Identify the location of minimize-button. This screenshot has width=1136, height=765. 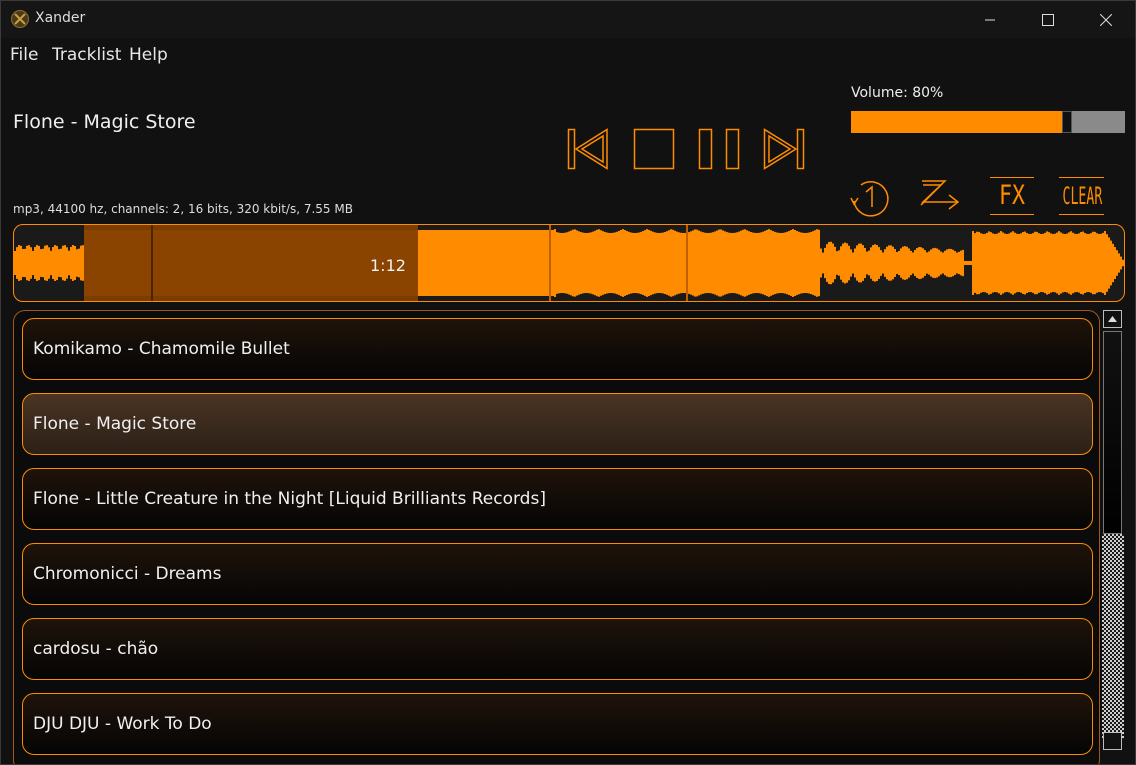
(990, 19).